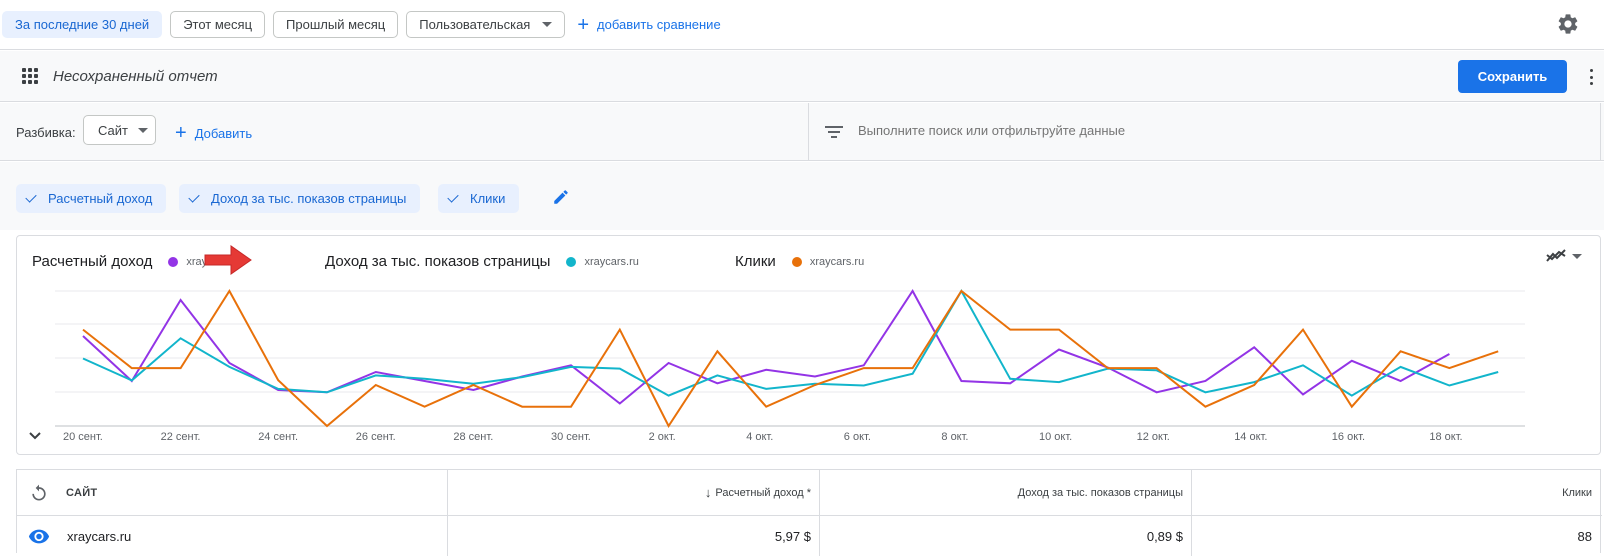 This screenshot has width=1604, height=556. I want to click on metric-chip-label: Расчетный доход, so click(100, 198).